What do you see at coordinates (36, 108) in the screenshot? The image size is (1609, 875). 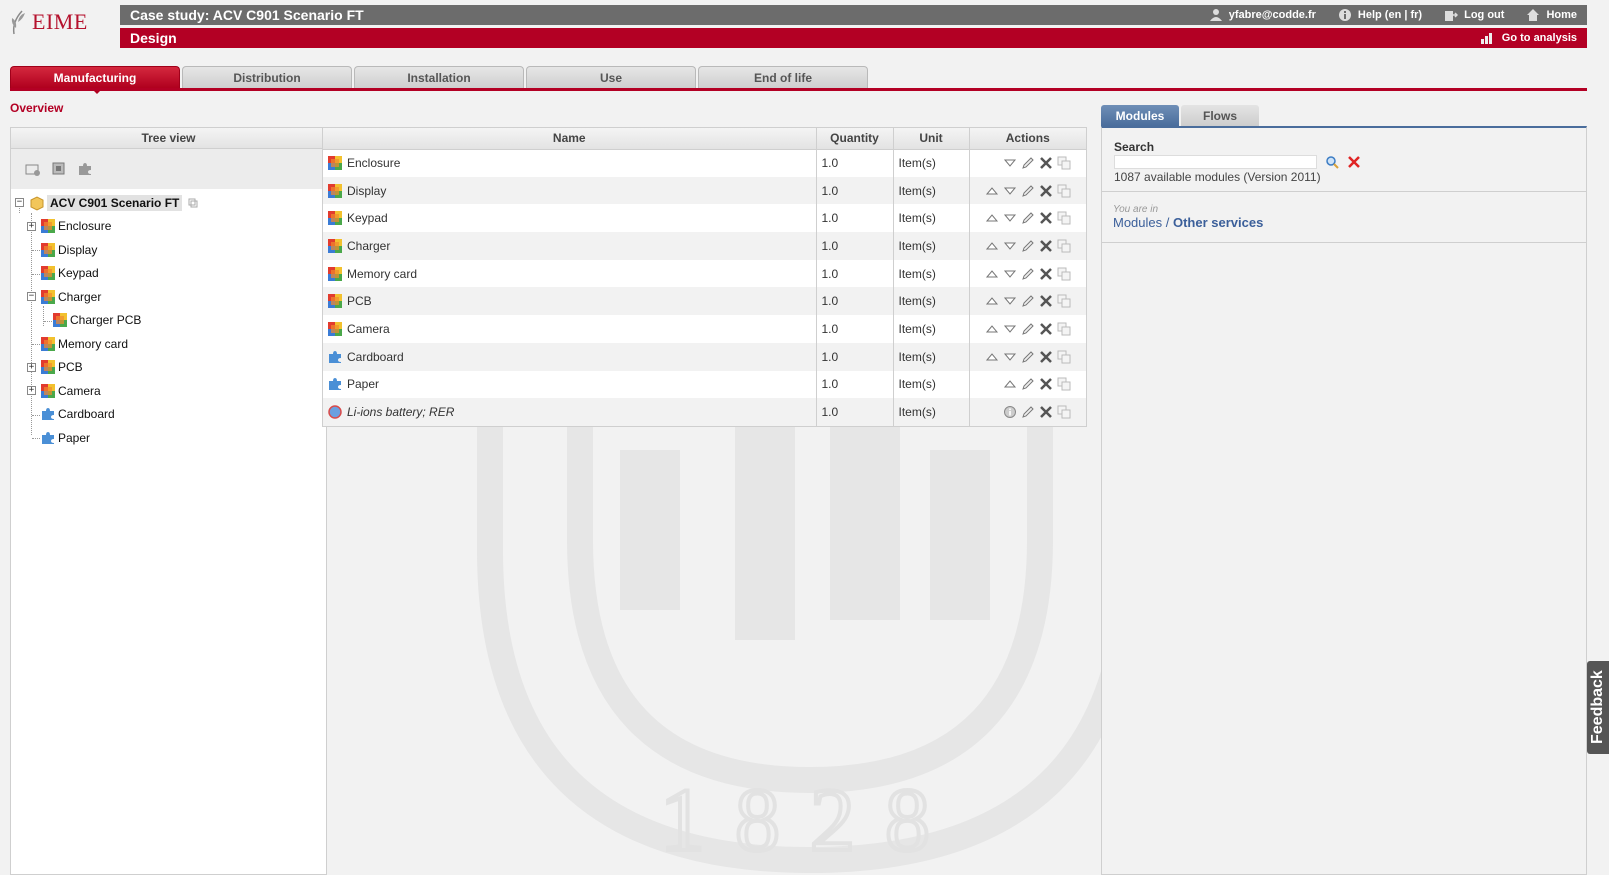 I see `overview-link: Overview` at bounding box center [36, 108].